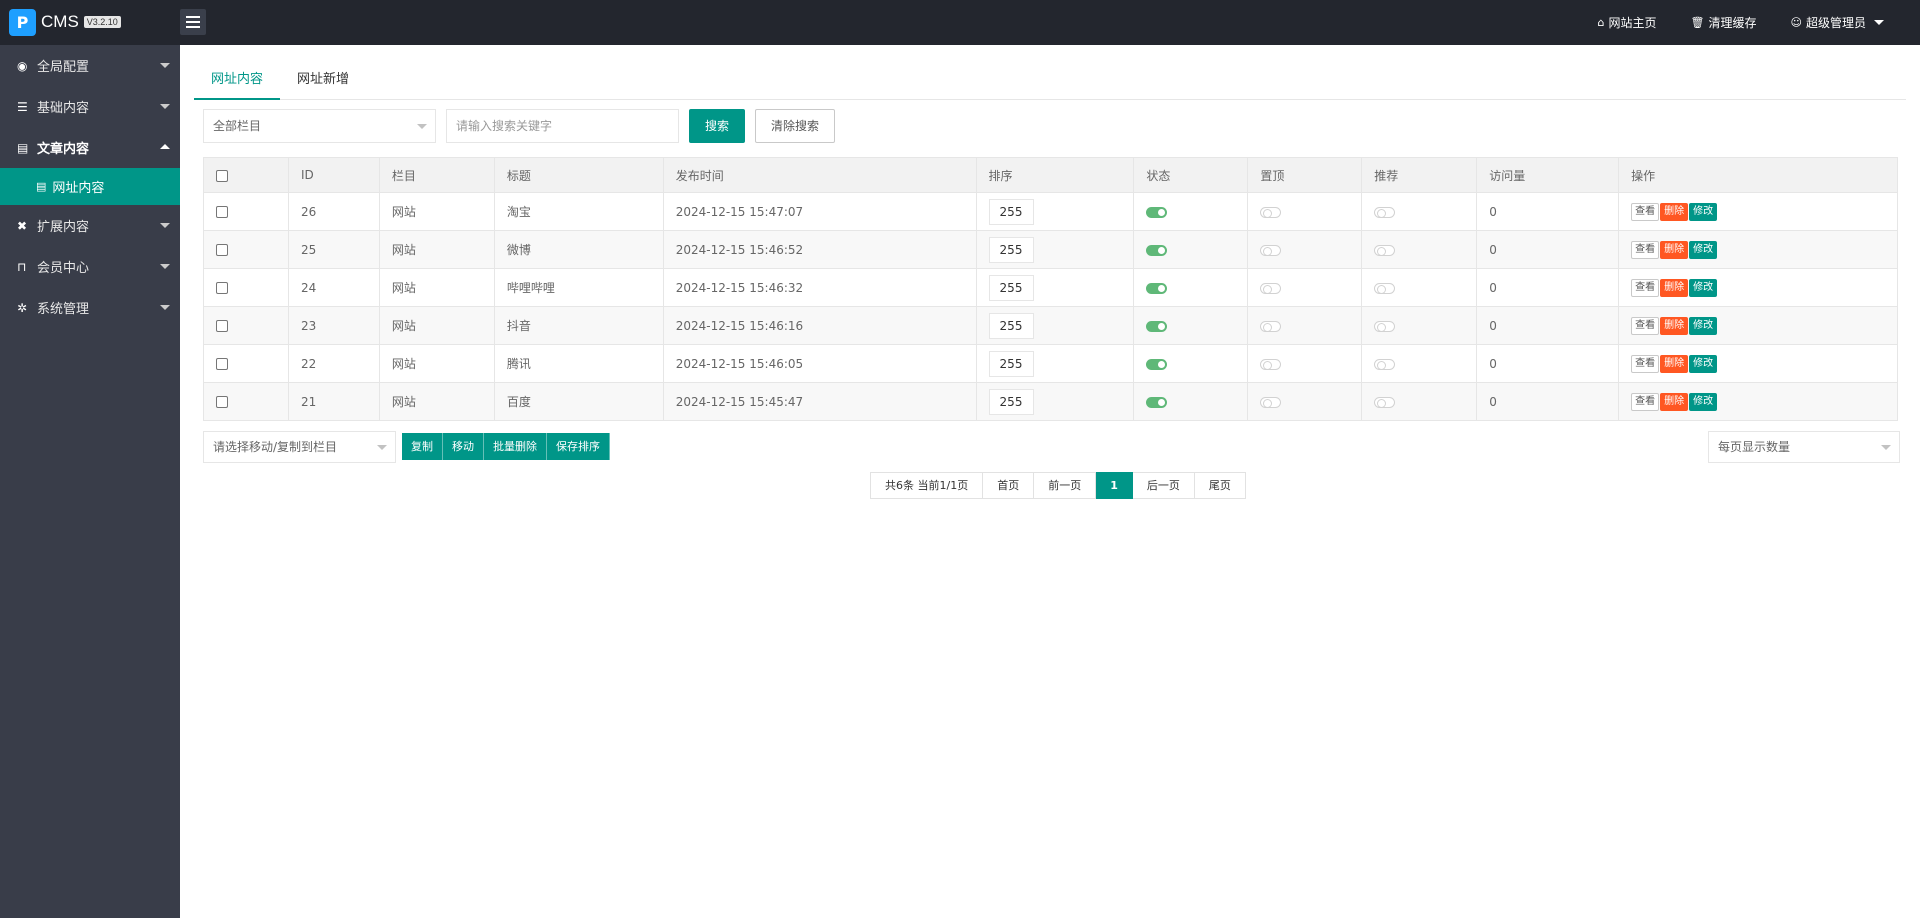 The height and width of the screenshot is (918, 1920). What do you see at coordinates (795, 126) in the screenshot?
I see `clear-search-button: 清除搜索` at bounding box center [795, 126].